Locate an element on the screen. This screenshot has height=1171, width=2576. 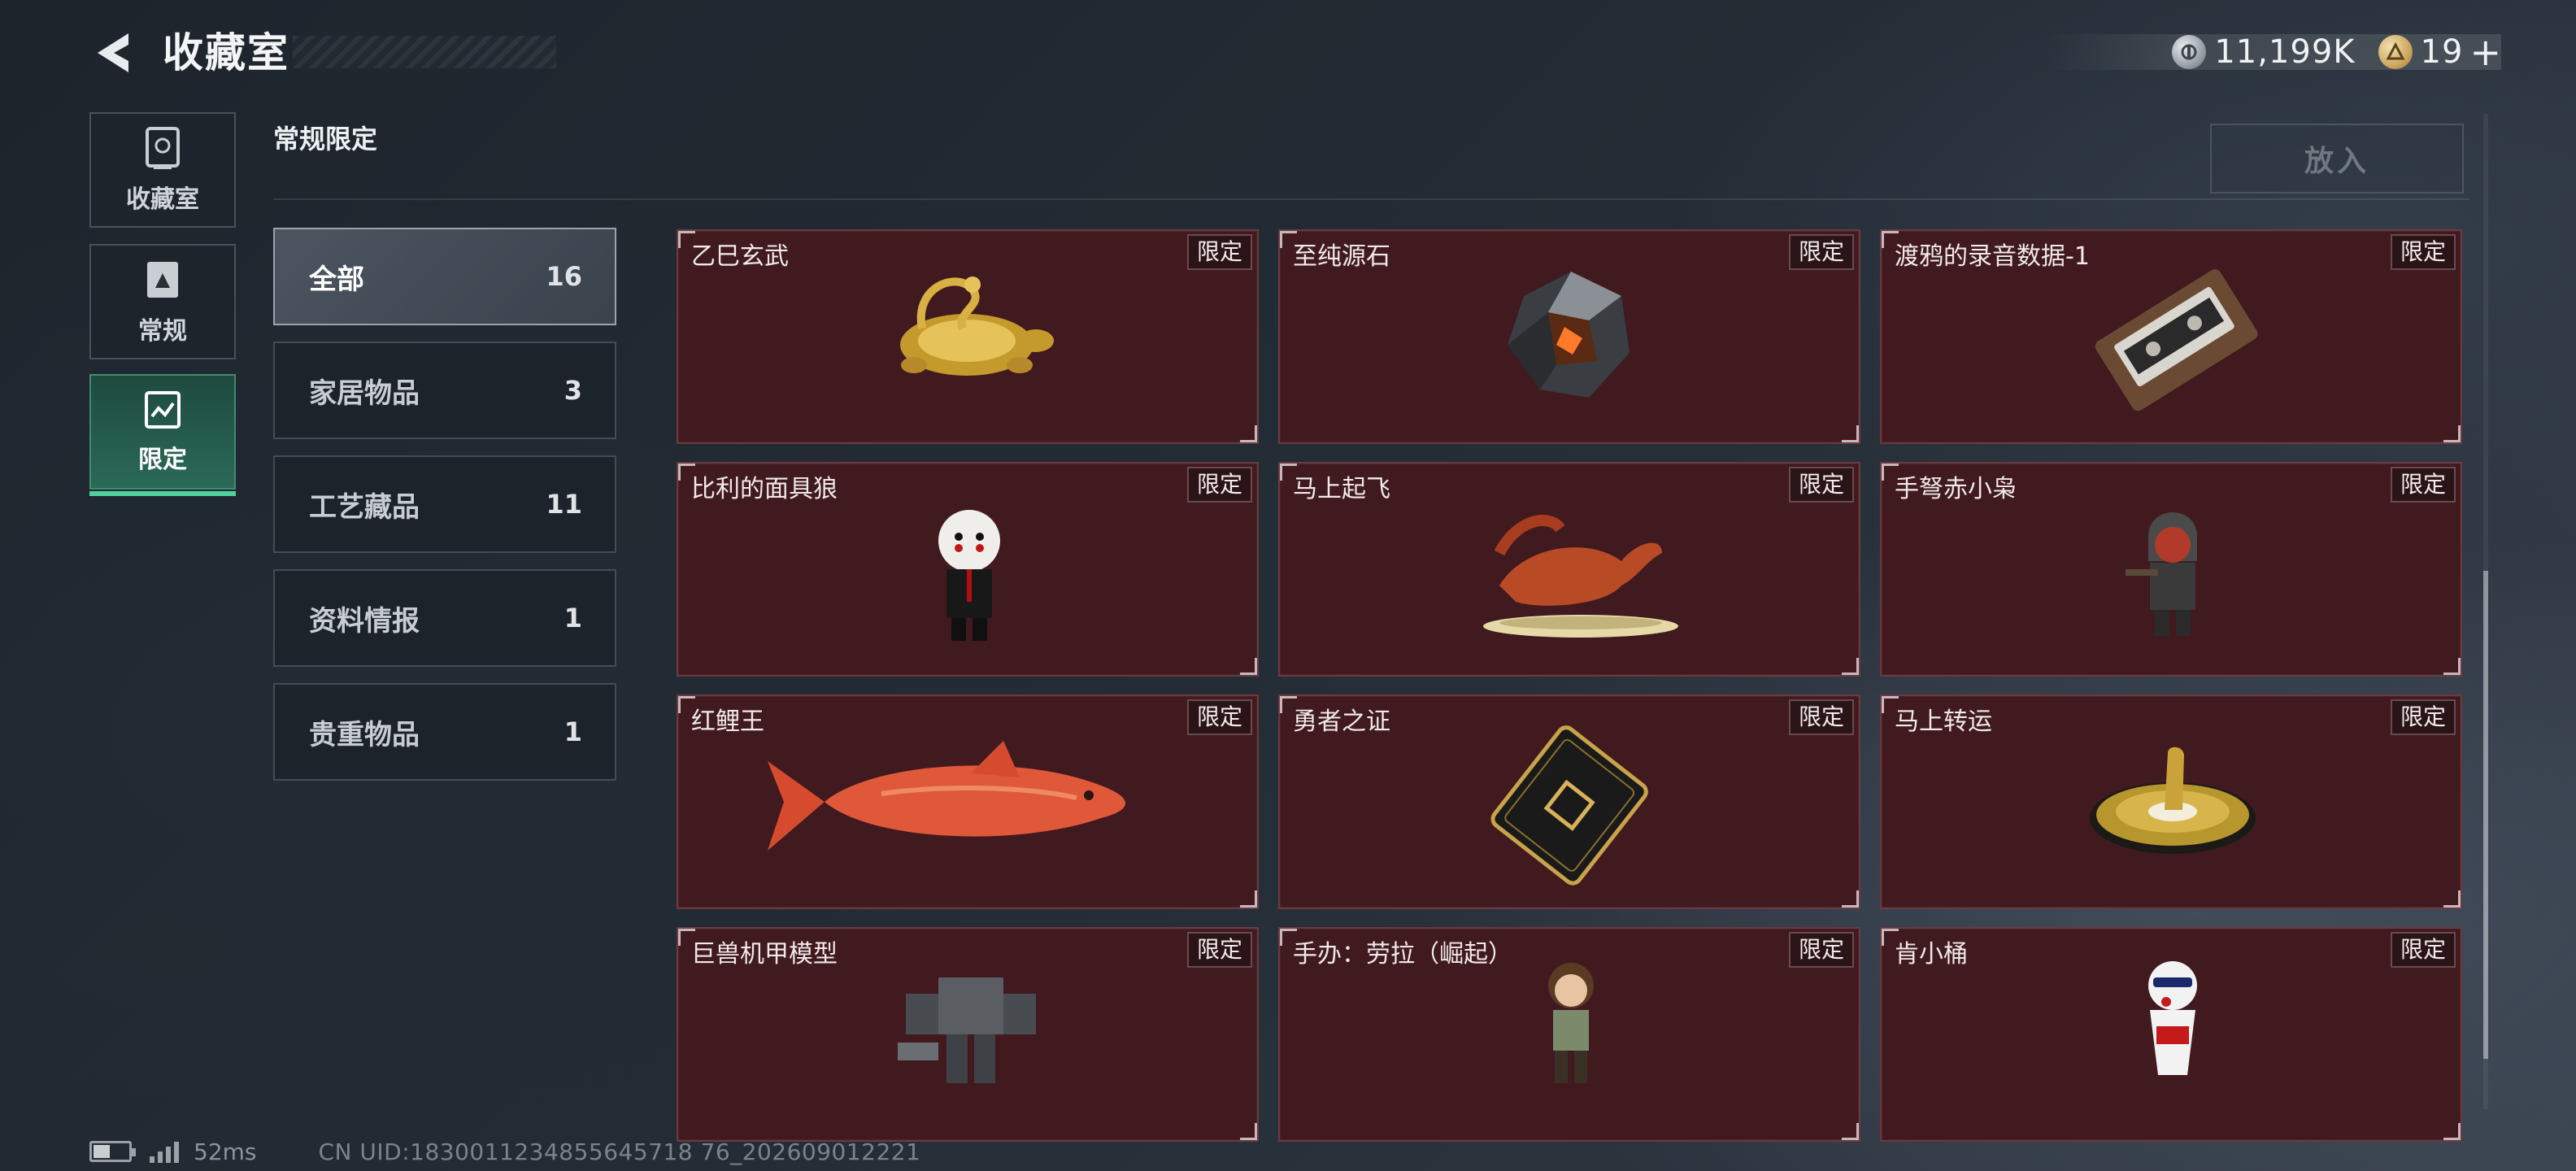
category-count: 11 is located at coordinates (564, 505).